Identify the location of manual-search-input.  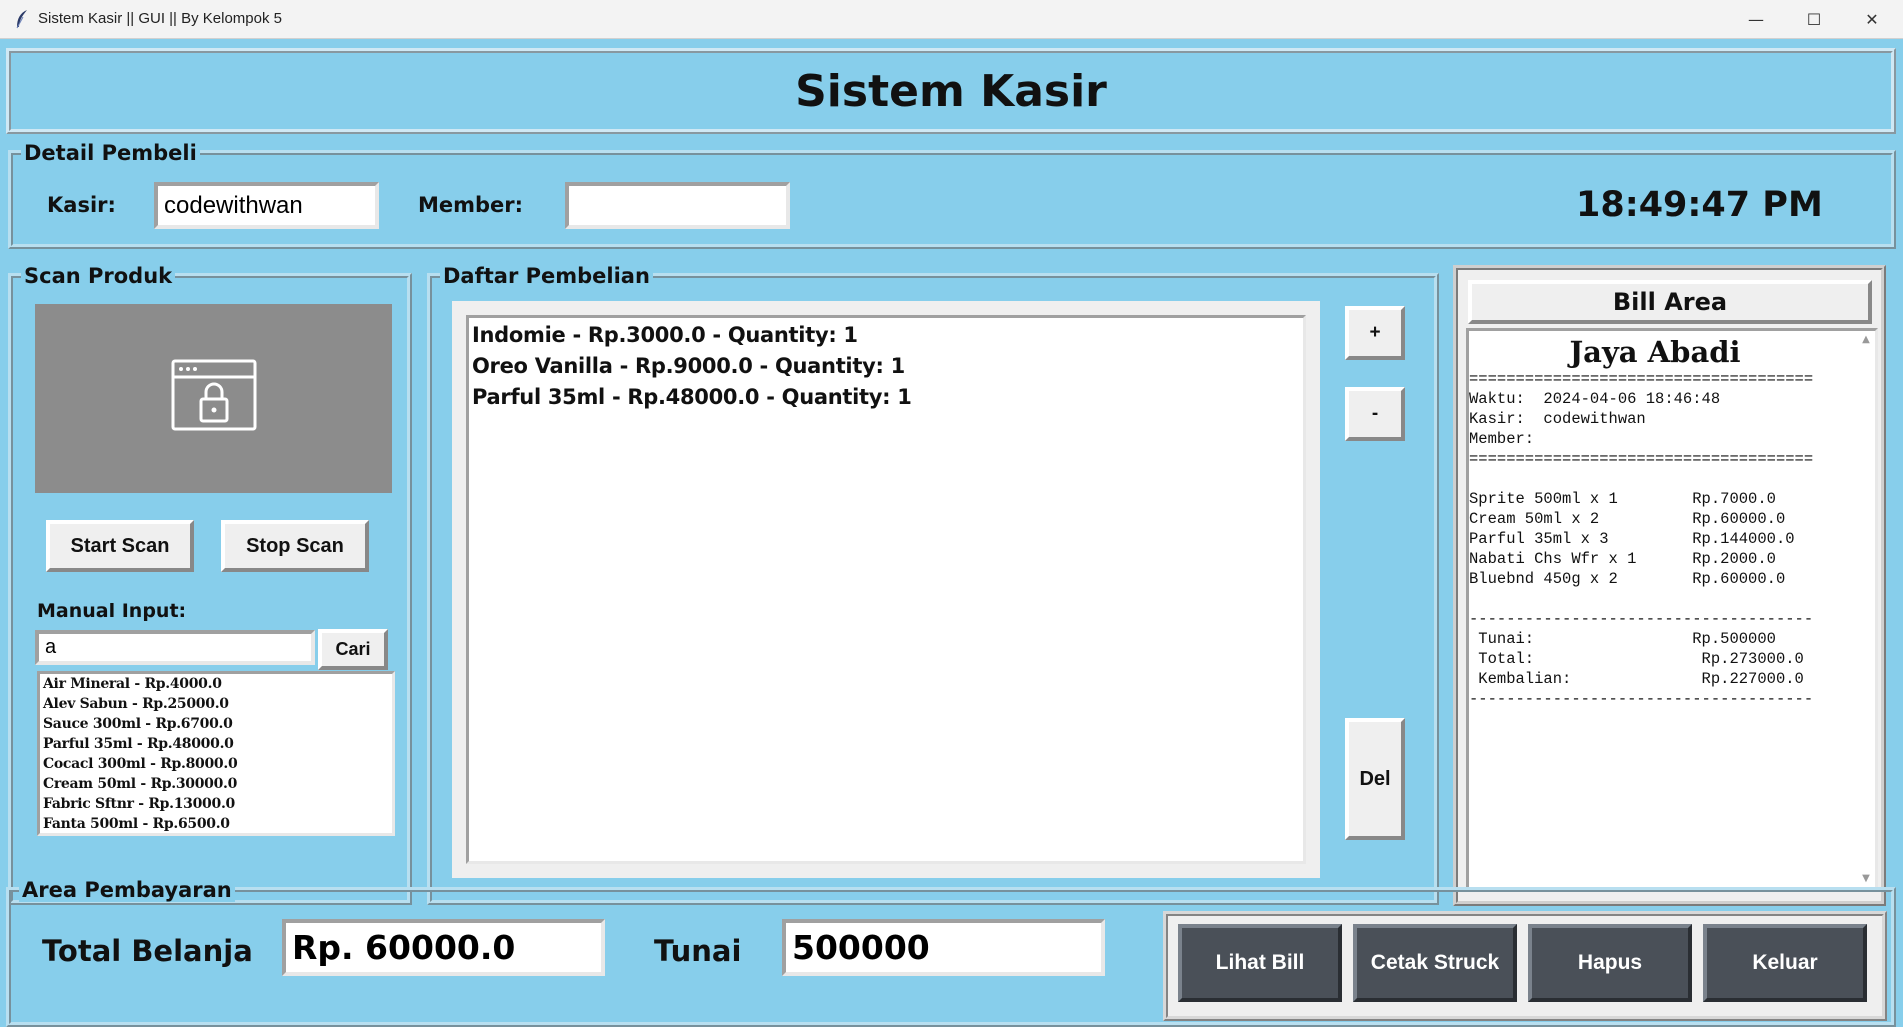
(175, 647).